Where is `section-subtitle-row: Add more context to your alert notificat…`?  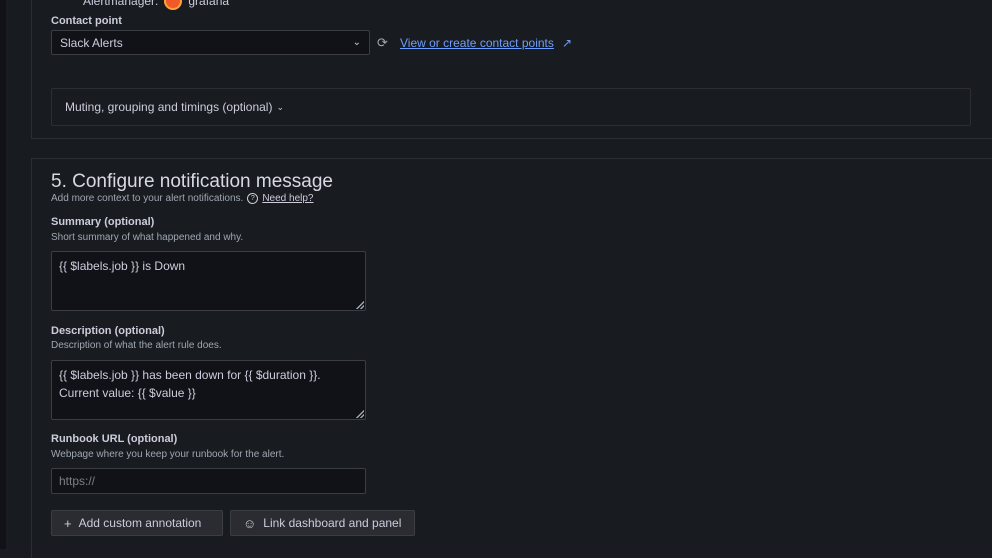
section-subtitle-row: Add more context to your alert notificat… is located at coordinates (182, 198).